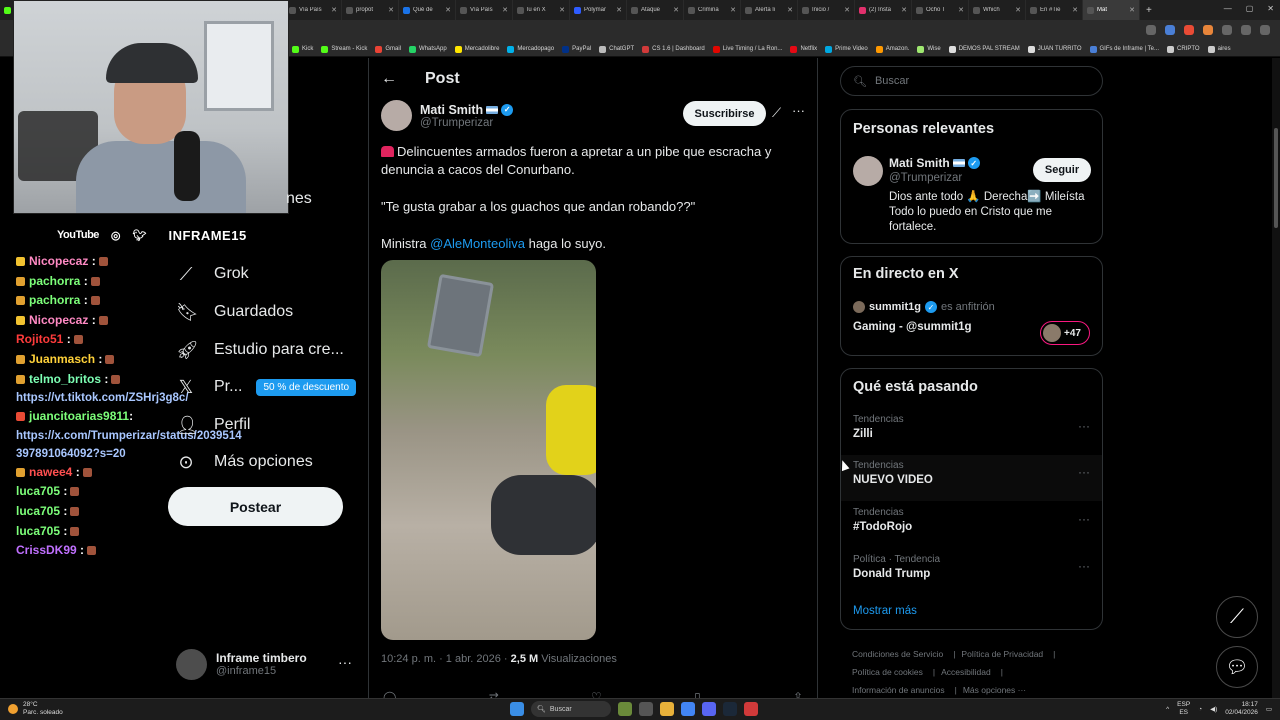 This screenshot has height=720, width=1280. Describe the element at coordinates (709, 709) in the screenshot. I see `discord-icon` at that location.